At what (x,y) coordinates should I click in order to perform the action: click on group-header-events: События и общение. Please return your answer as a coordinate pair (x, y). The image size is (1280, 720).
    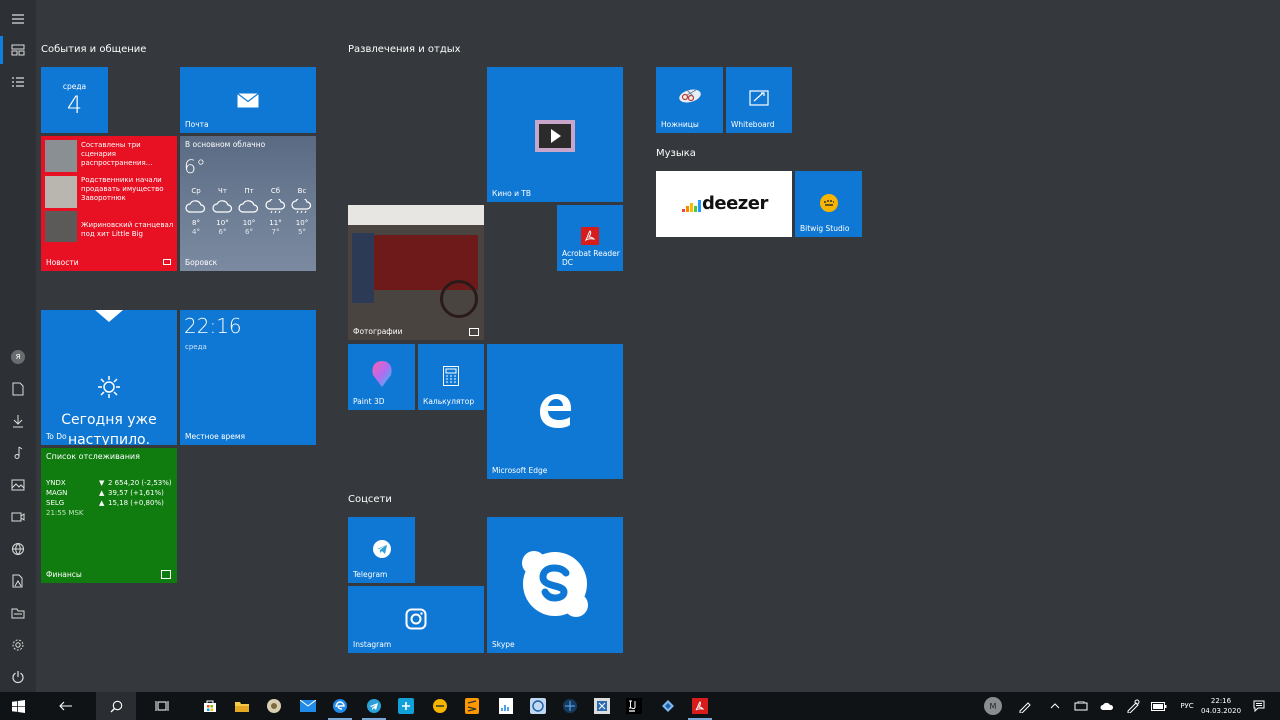
    Looking at the image, I should click on (93, 49).